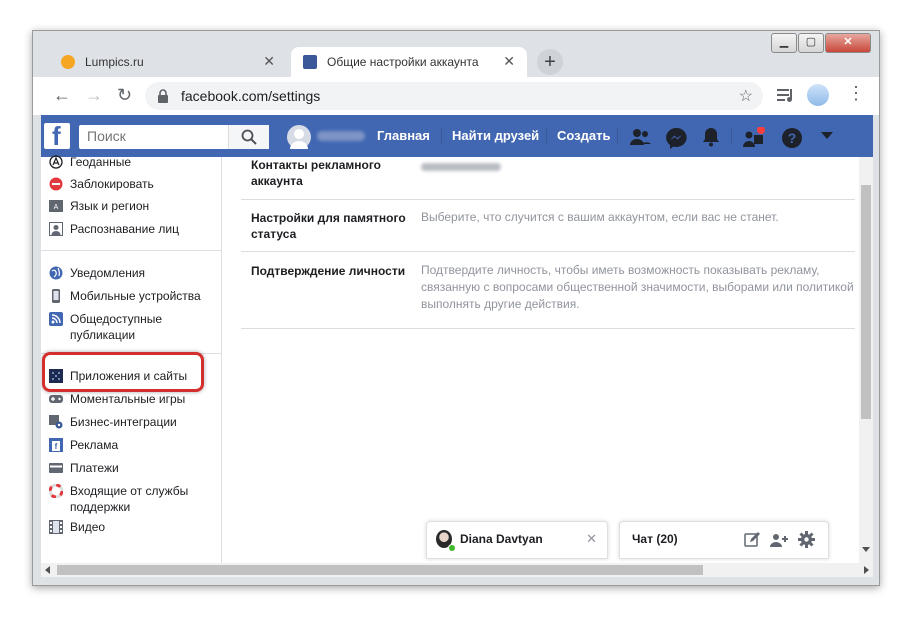  What do you see at coordinates (114, 62) in the screenshot?
I see `tab-title: Lumpics.ru` at bounding box center [114, 62].